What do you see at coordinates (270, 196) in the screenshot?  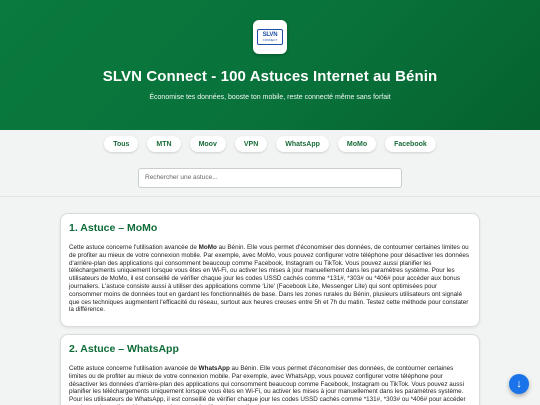 I see `section-divider` at bounding box center [270, 196].